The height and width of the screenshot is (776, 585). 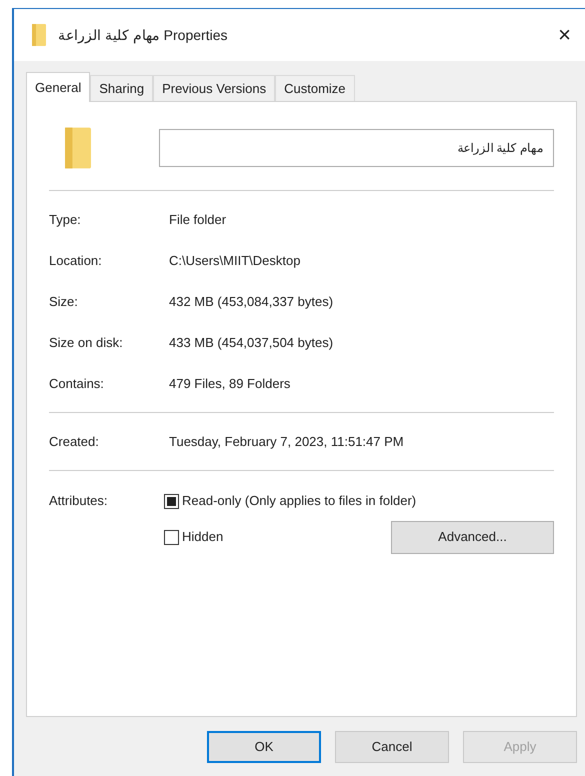 What do you see at coordinates (197, 219) in the screenshot?
I see `property-value: File folder` at bounding box center [197, 219].